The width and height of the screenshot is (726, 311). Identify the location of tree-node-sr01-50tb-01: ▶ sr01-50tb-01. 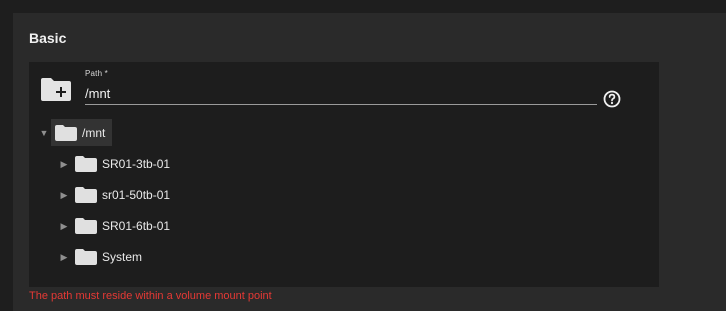
(114, 195).